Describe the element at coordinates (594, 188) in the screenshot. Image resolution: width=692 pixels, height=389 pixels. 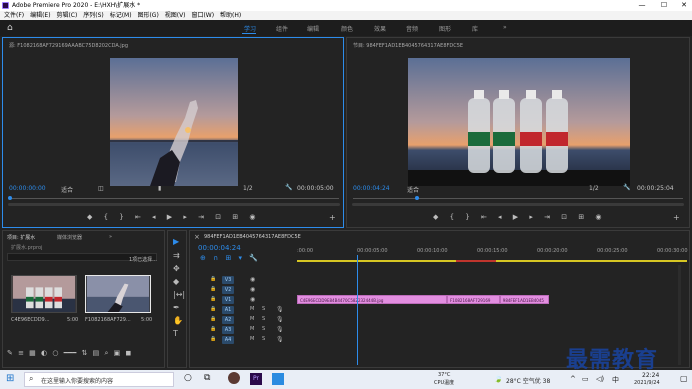
I see `program-resolution-dropdown: 1/2` at that location.